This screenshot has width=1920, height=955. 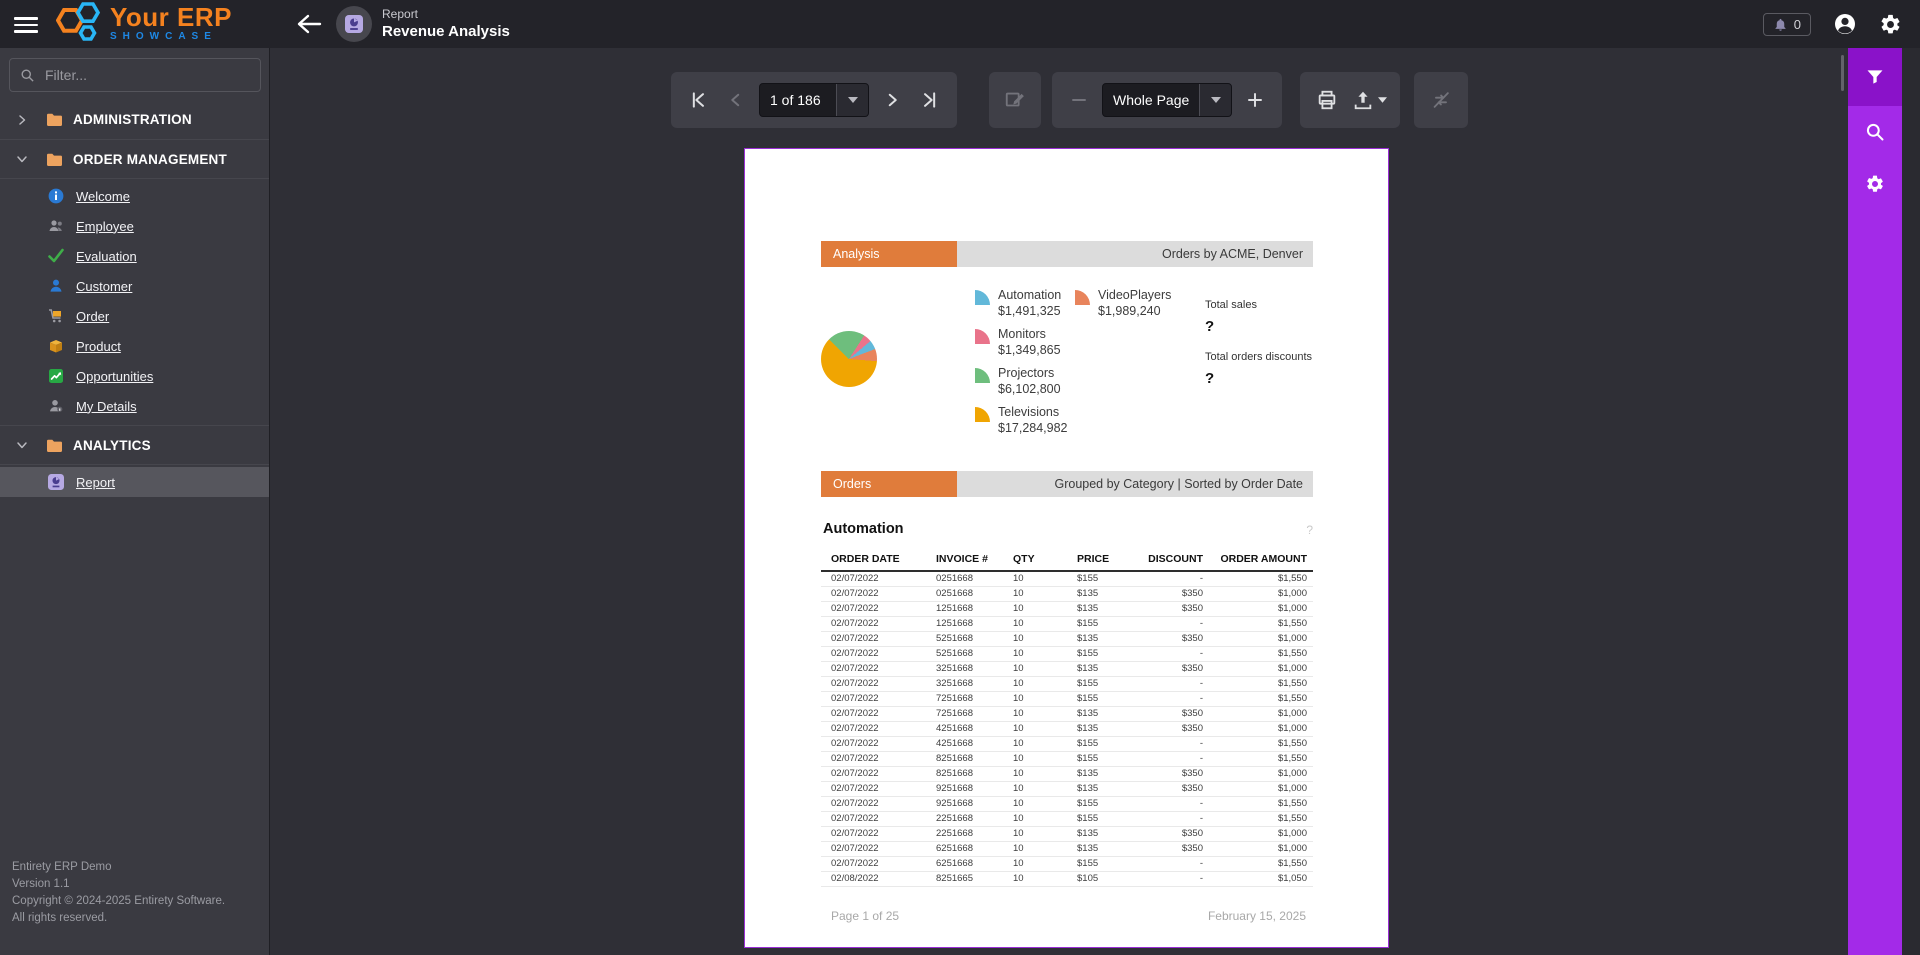 I want to click on filter-input, so click(x=146, y=75).